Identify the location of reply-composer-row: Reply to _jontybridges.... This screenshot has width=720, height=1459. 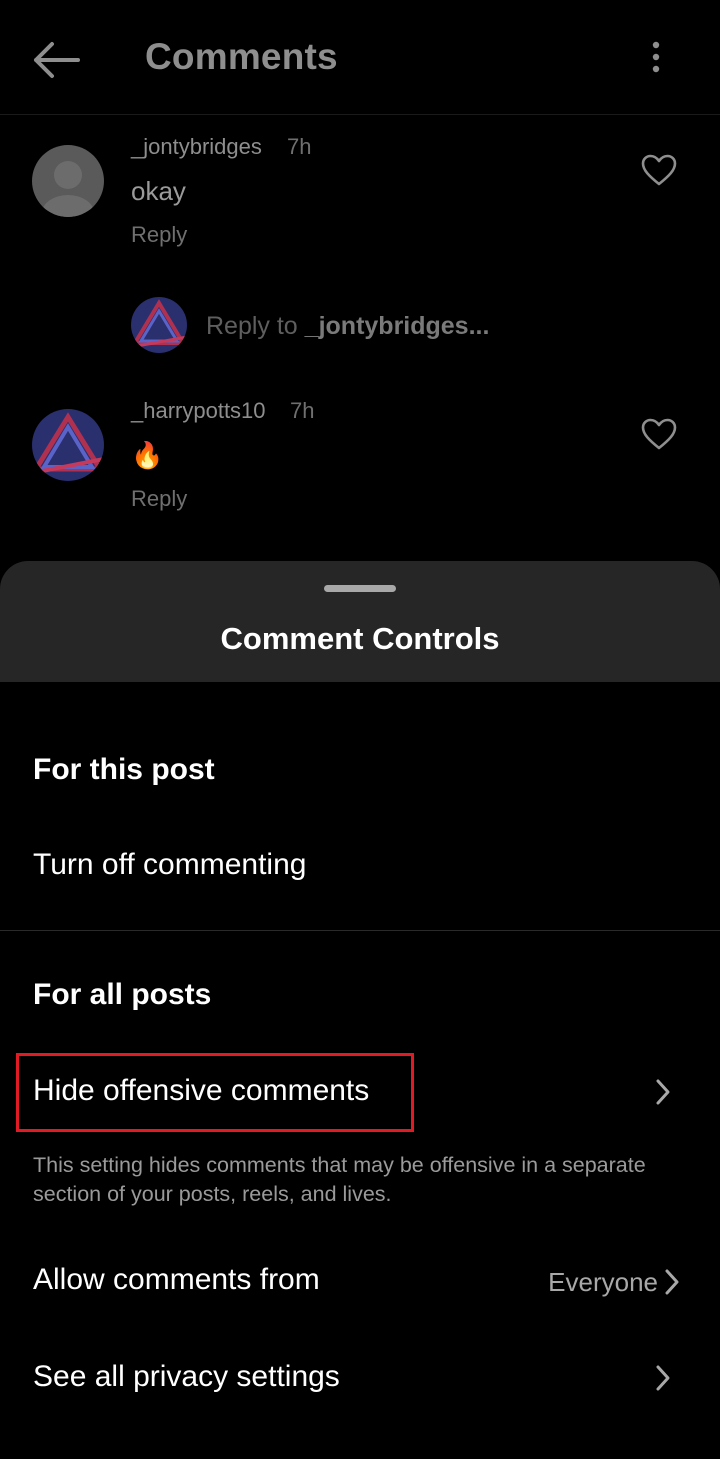
(411, 326).